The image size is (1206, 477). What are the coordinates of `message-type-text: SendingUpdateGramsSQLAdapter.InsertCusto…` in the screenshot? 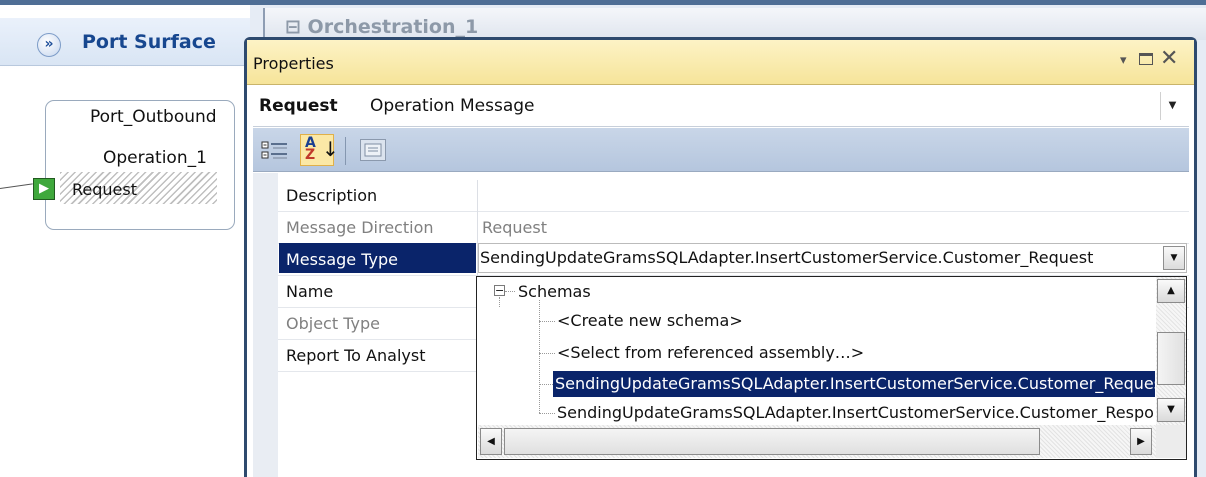 It's located at (787, 257).